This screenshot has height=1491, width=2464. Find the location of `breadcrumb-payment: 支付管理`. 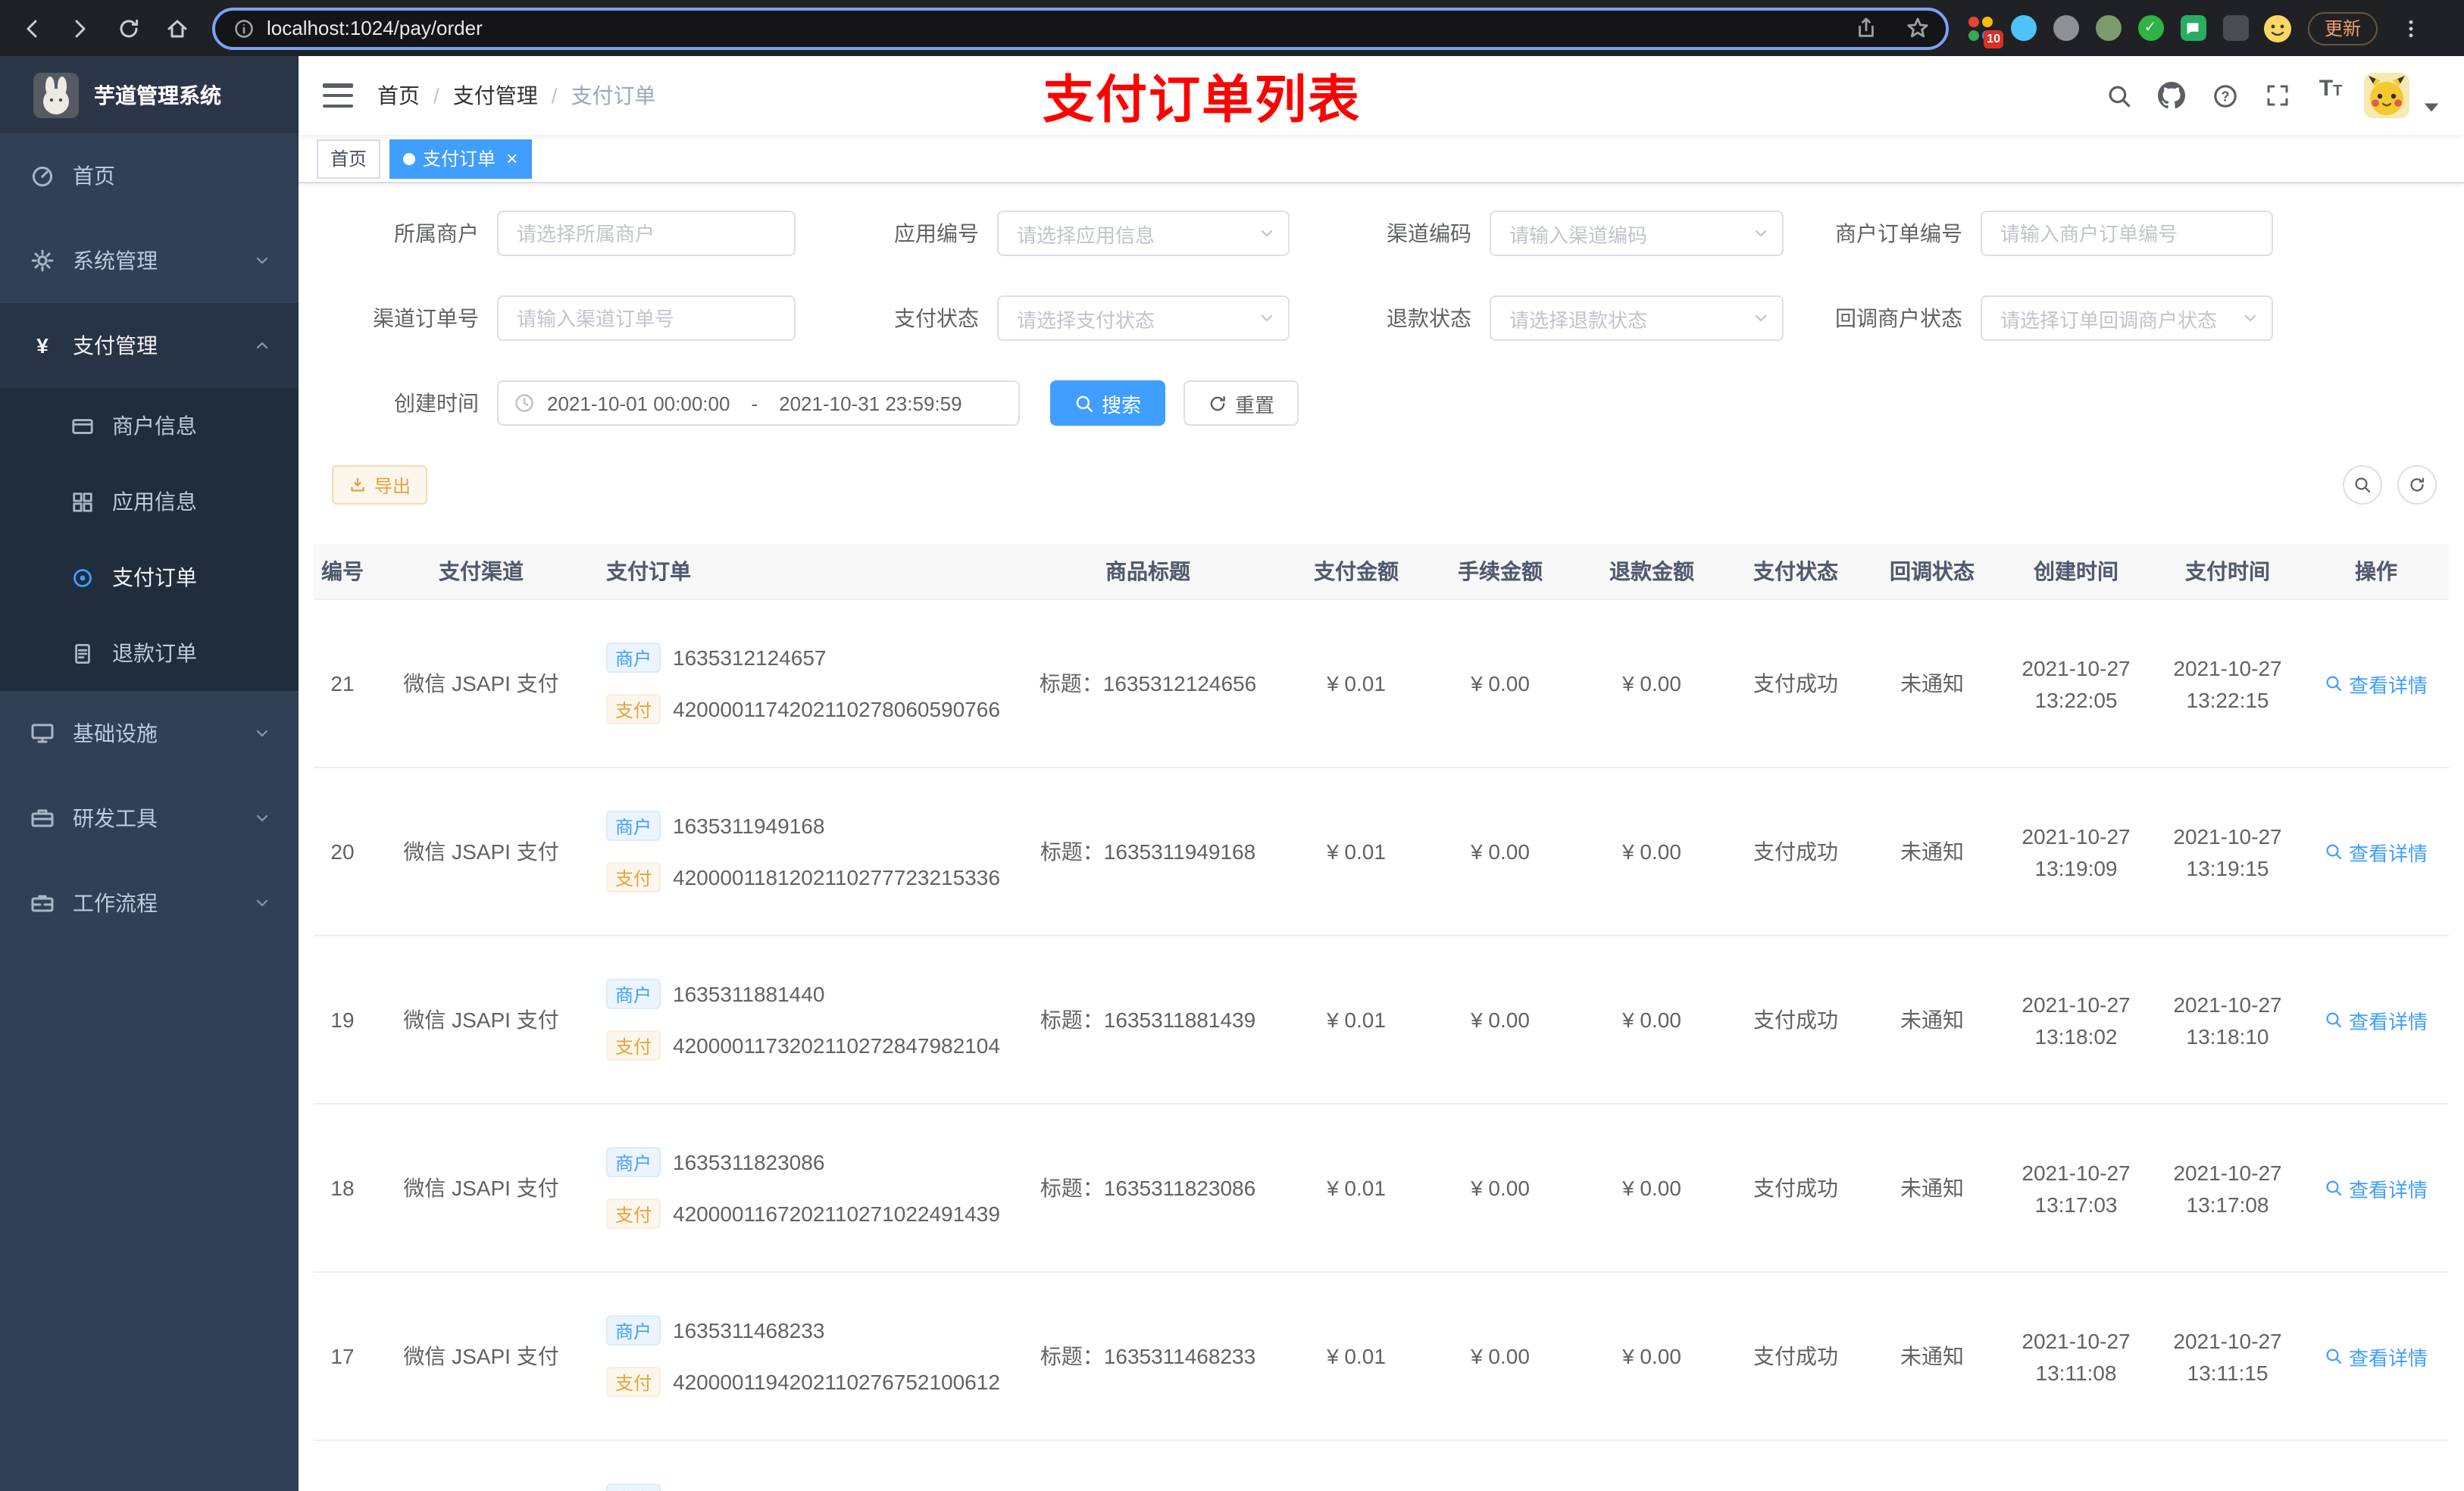

breadcrumb-payment: 支付管理 is located at coordinates (495, 95).